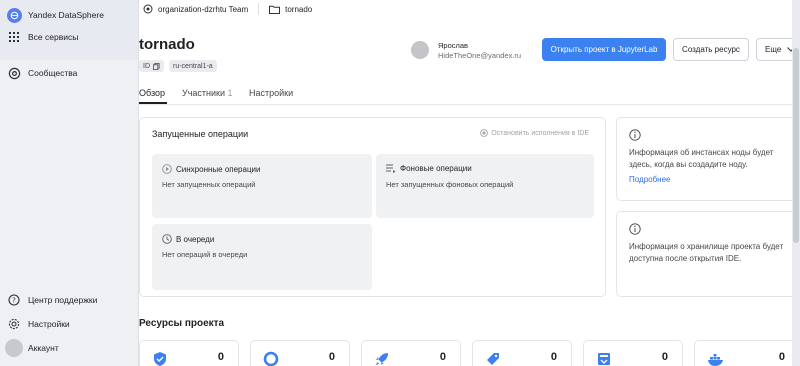 The width and height of the screenshot is (800, 366). What do you see at coordinates (200, 134) in the screenshot?
I see `panel-title: Запущенные операции` at bounding box center [200, 134].